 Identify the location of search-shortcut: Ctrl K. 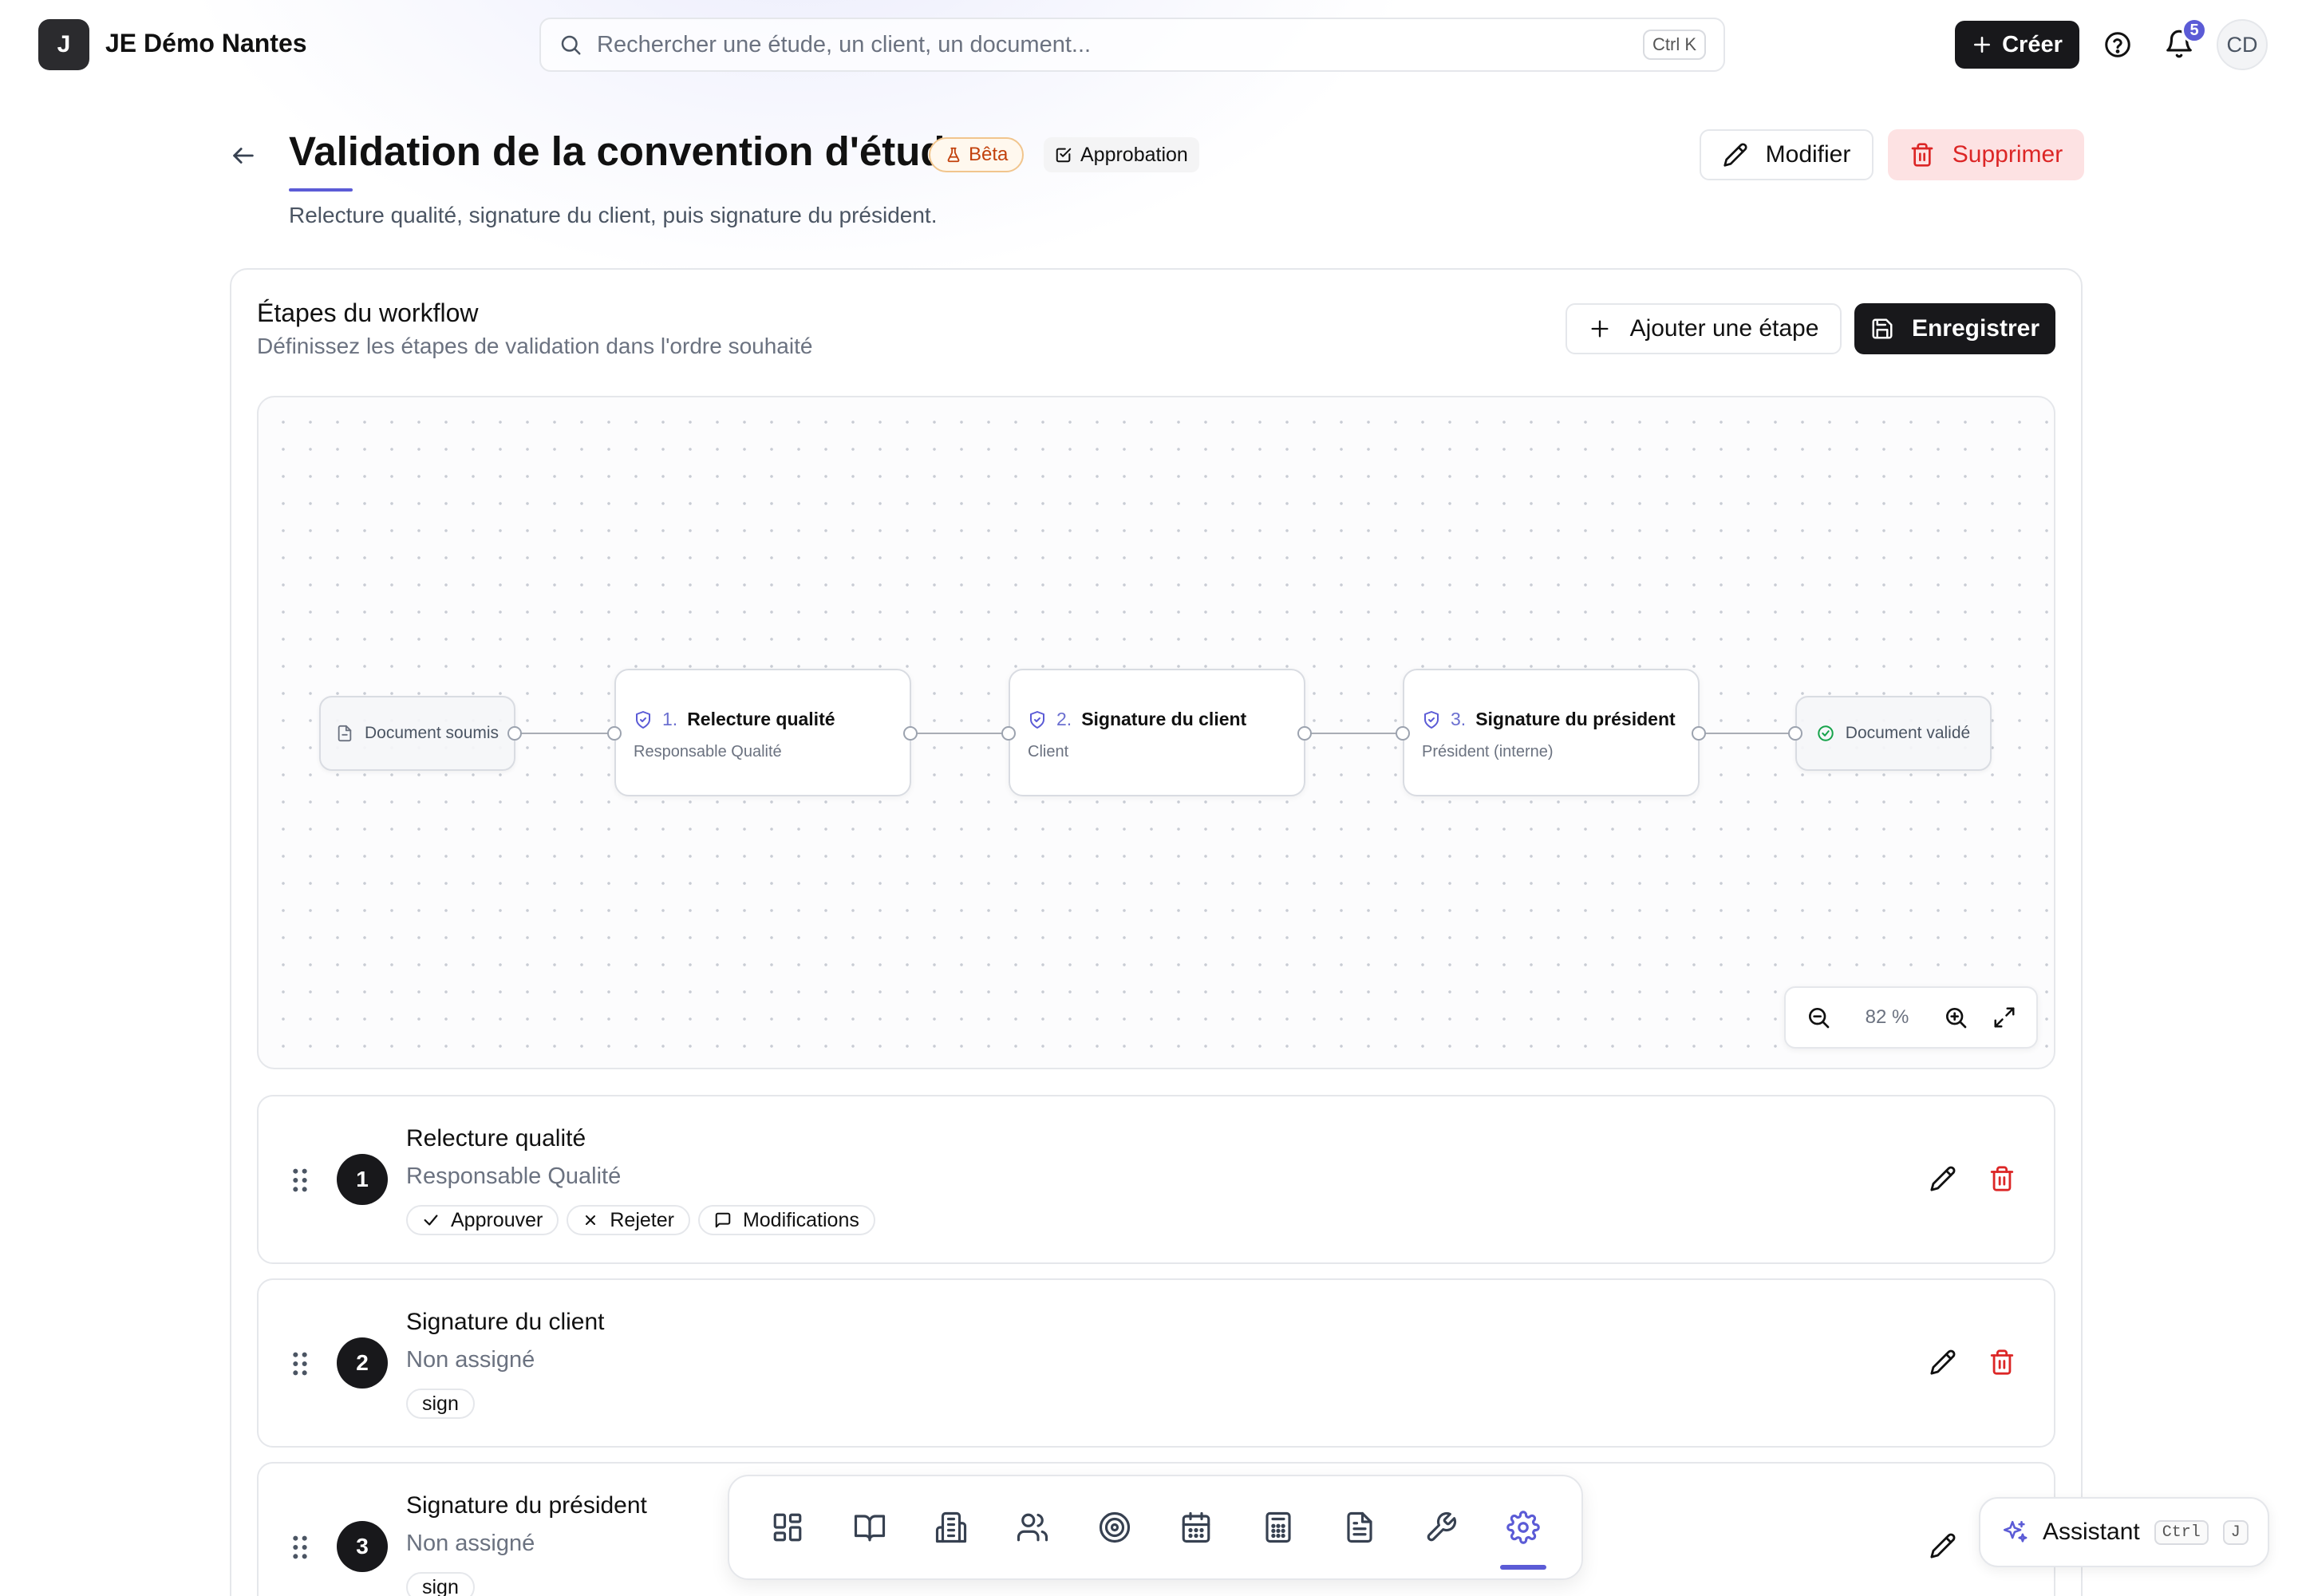
(1674, 45).